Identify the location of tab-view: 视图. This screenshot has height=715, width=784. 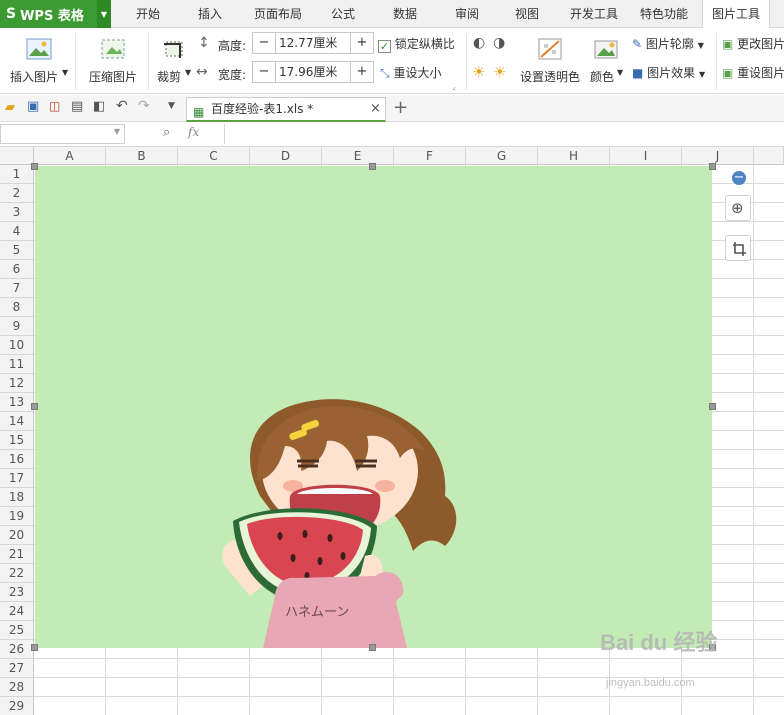
(527, 14).